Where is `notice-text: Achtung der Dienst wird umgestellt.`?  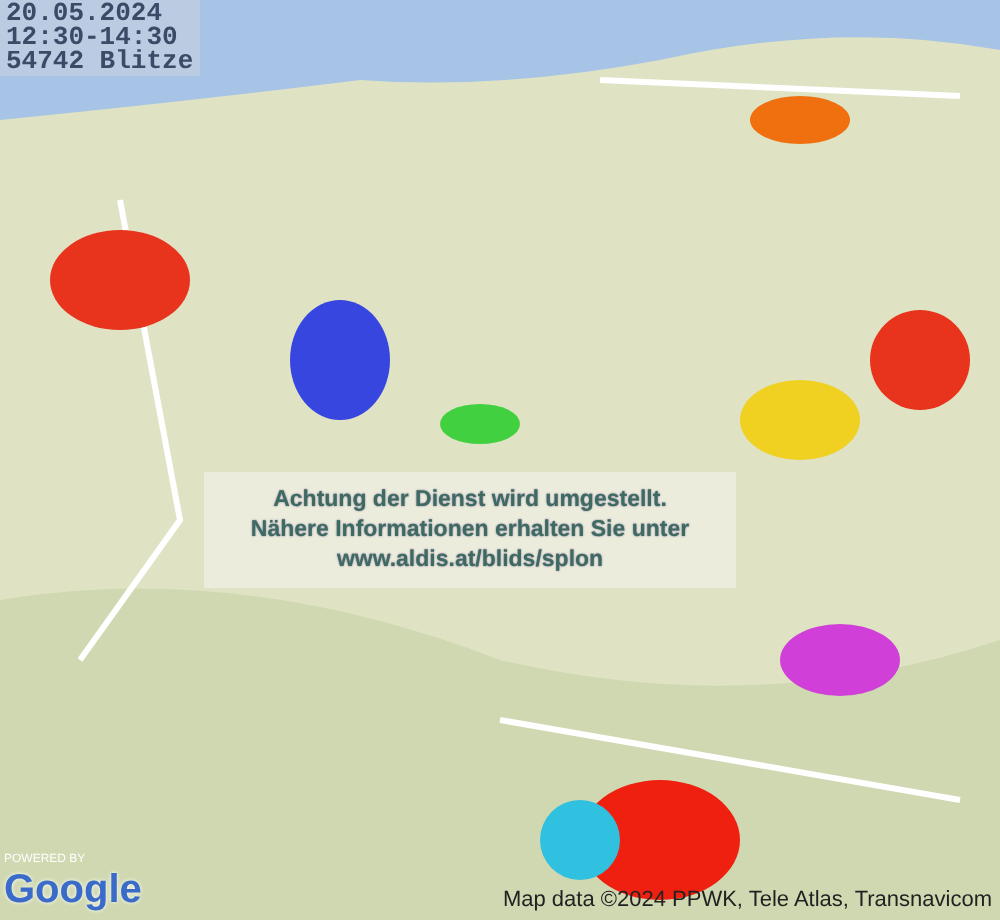 notice-text: Achtung der Dienst wird umgestellt. is located at coordinates (470, 500).